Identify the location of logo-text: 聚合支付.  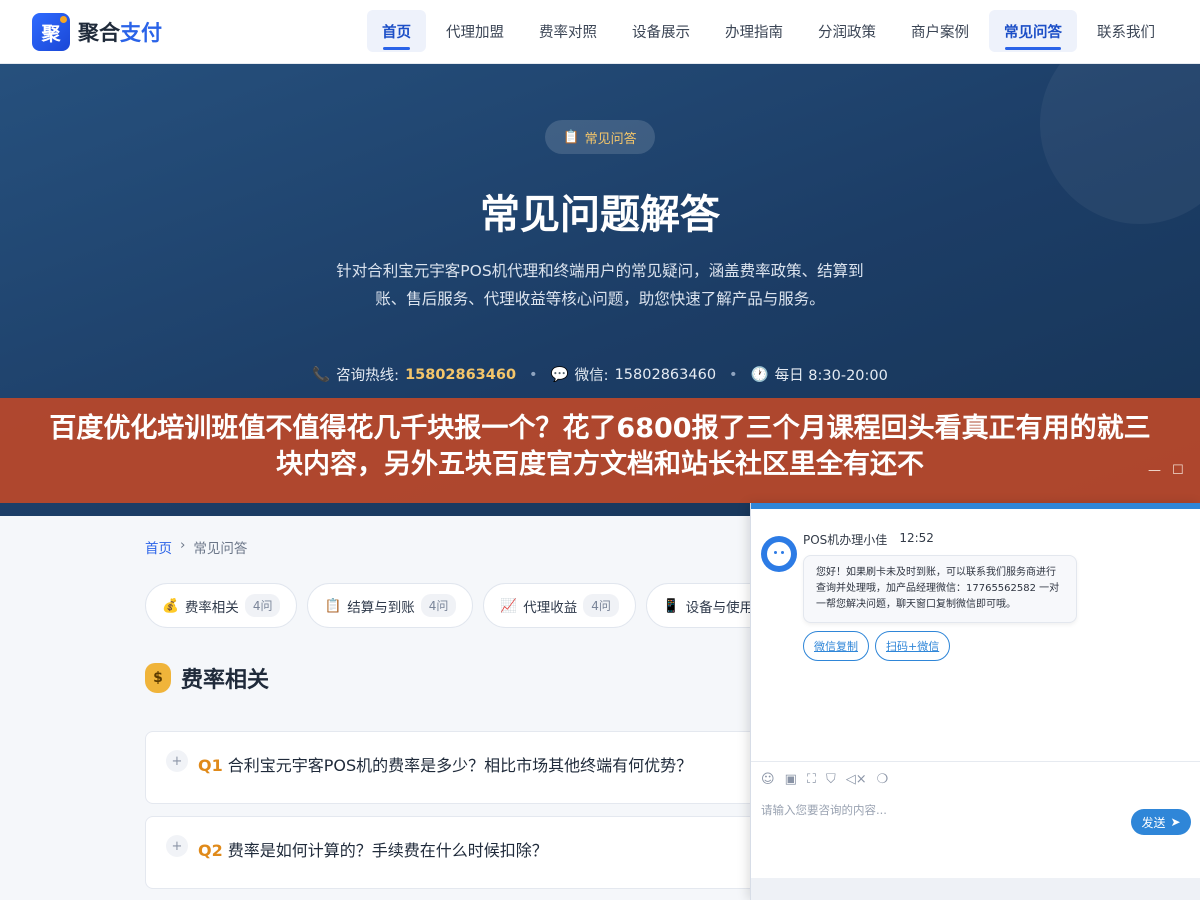
(120, 32).